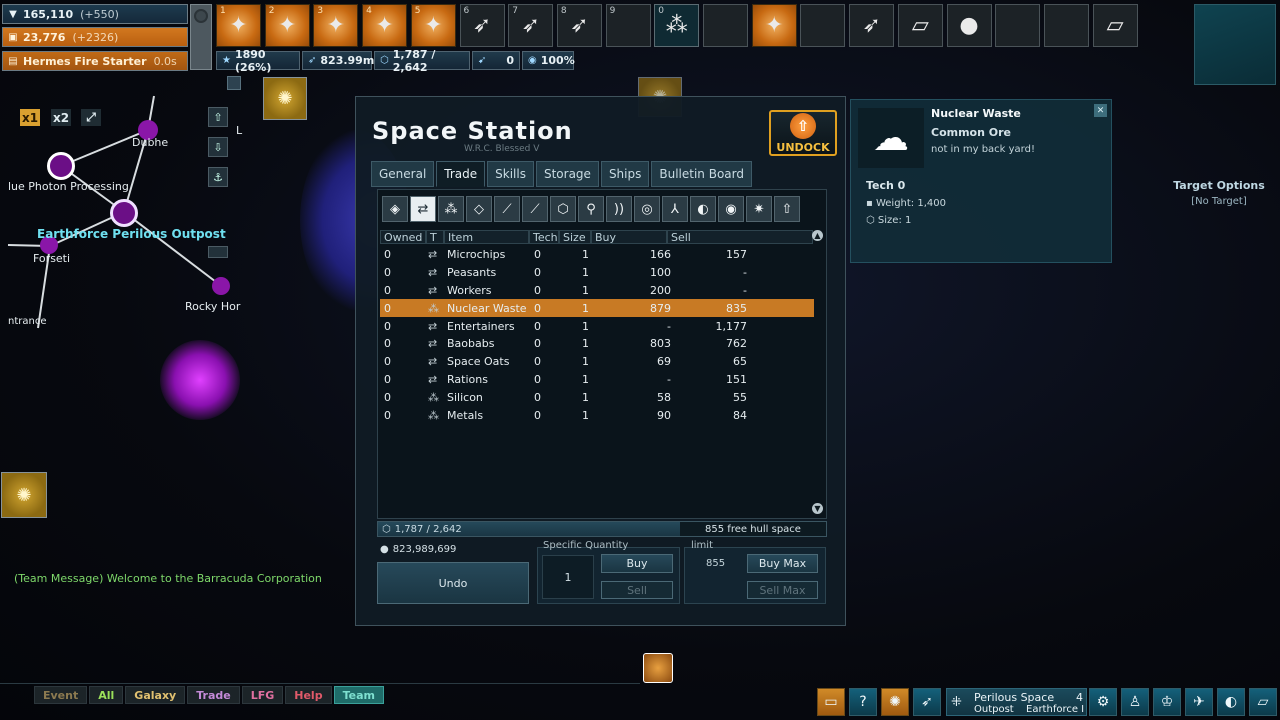 Image resolution: width=1280 pixels, height=720 pixels. What do you see at coordinates (597, 291) in the screenshot?
I see `table-row: 0 ⇄ Workers 0 1 200 -` at bounding box center [597, 291].